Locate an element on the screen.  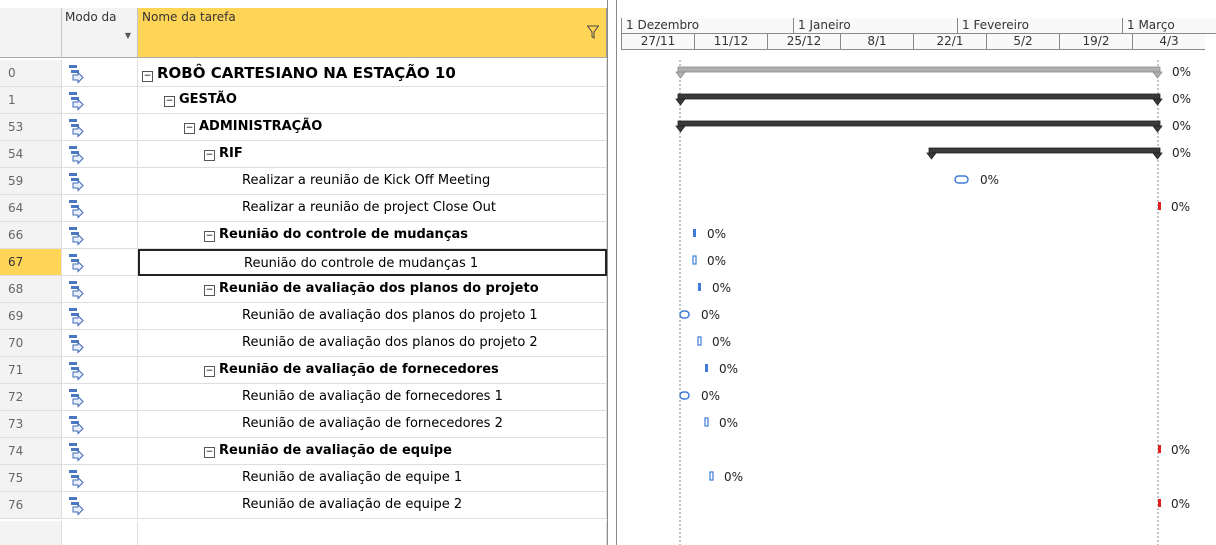
table-row: 59 Realizar a reunião de Kick Off Meeting is located at coordinates (303, 181).